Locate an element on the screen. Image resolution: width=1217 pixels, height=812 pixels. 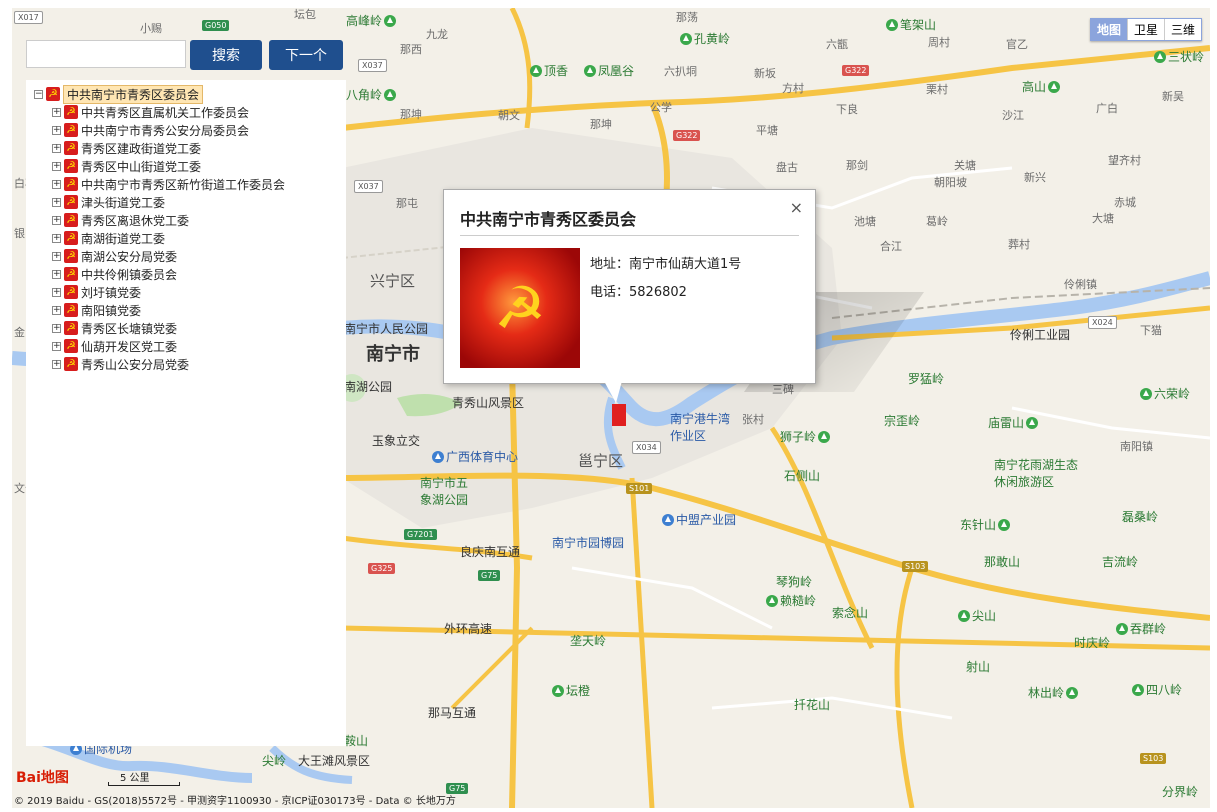
tree-node: + ☭ 津头街道党工委 is located at coordinates (108, 202).